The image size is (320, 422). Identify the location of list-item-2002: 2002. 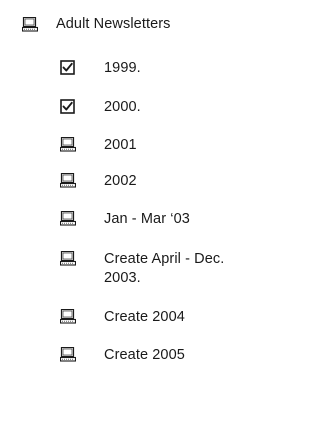
(140, 185).